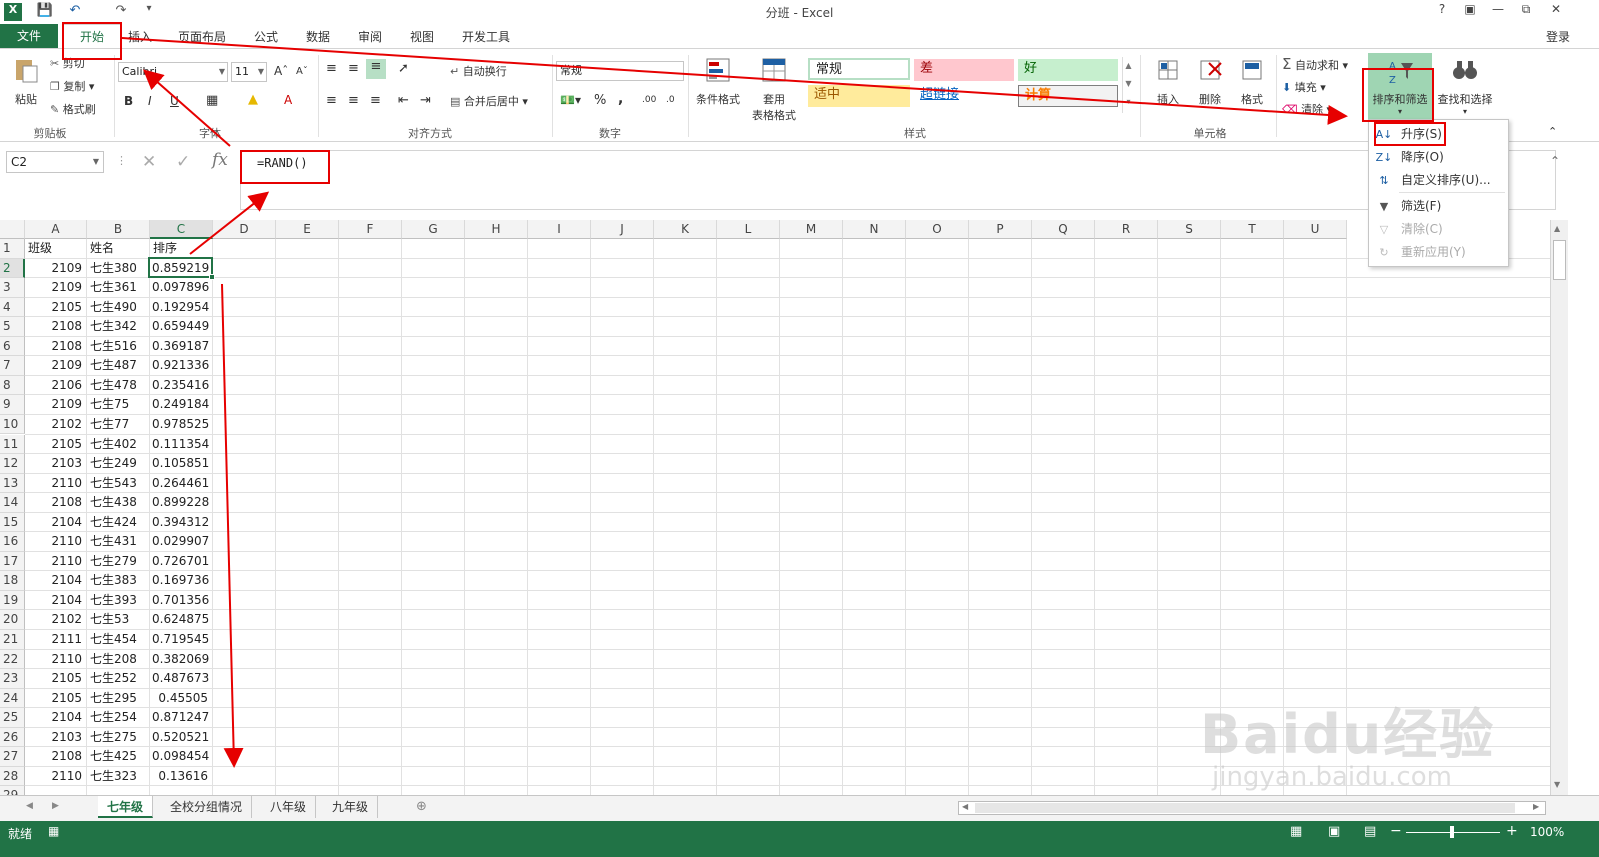 The height and width of the screenshot is (857, 1599). I want to click on row-header: 21, so click(12, 640).